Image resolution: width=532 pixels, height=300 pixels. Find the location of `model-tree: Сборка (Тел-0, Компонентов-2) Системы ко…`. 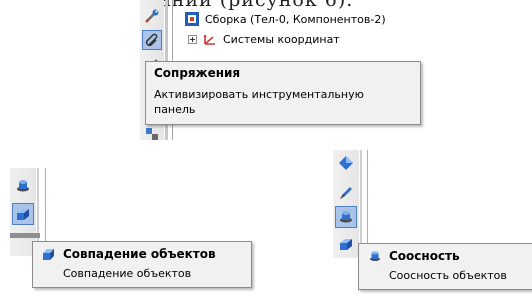

model-tree: Сборка (Тел-0, Компонентов-2) Системы ко… is located at coordinates (354, 38).